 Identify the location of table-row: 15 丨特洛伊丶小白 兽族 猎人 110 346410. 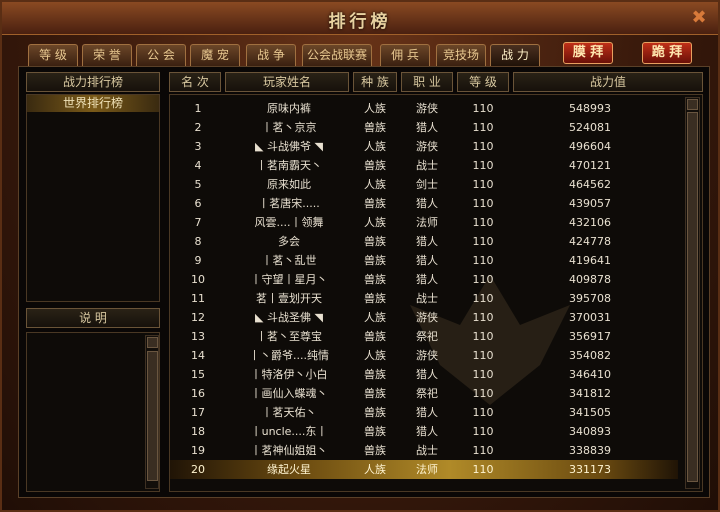
(424, 374).